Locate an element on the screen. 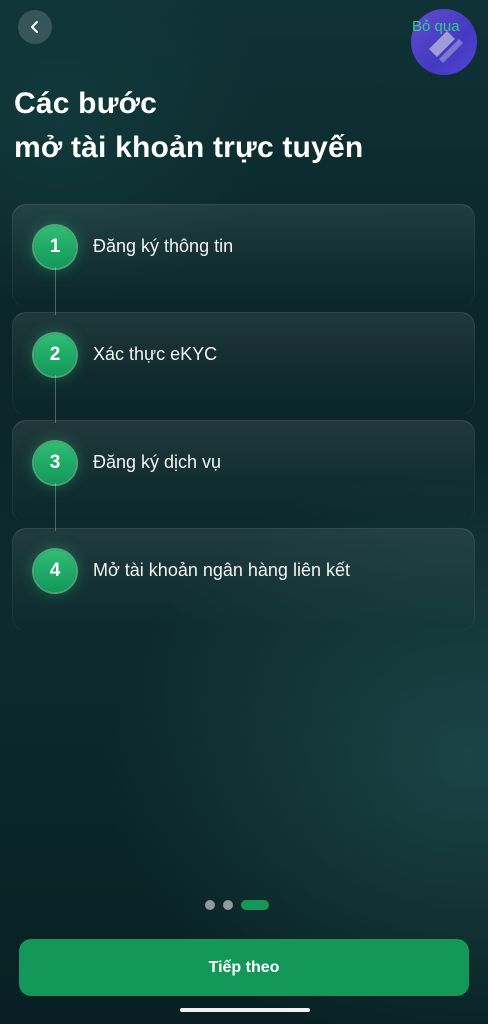  page-dot-3-active is located at coordinates (255, 905).